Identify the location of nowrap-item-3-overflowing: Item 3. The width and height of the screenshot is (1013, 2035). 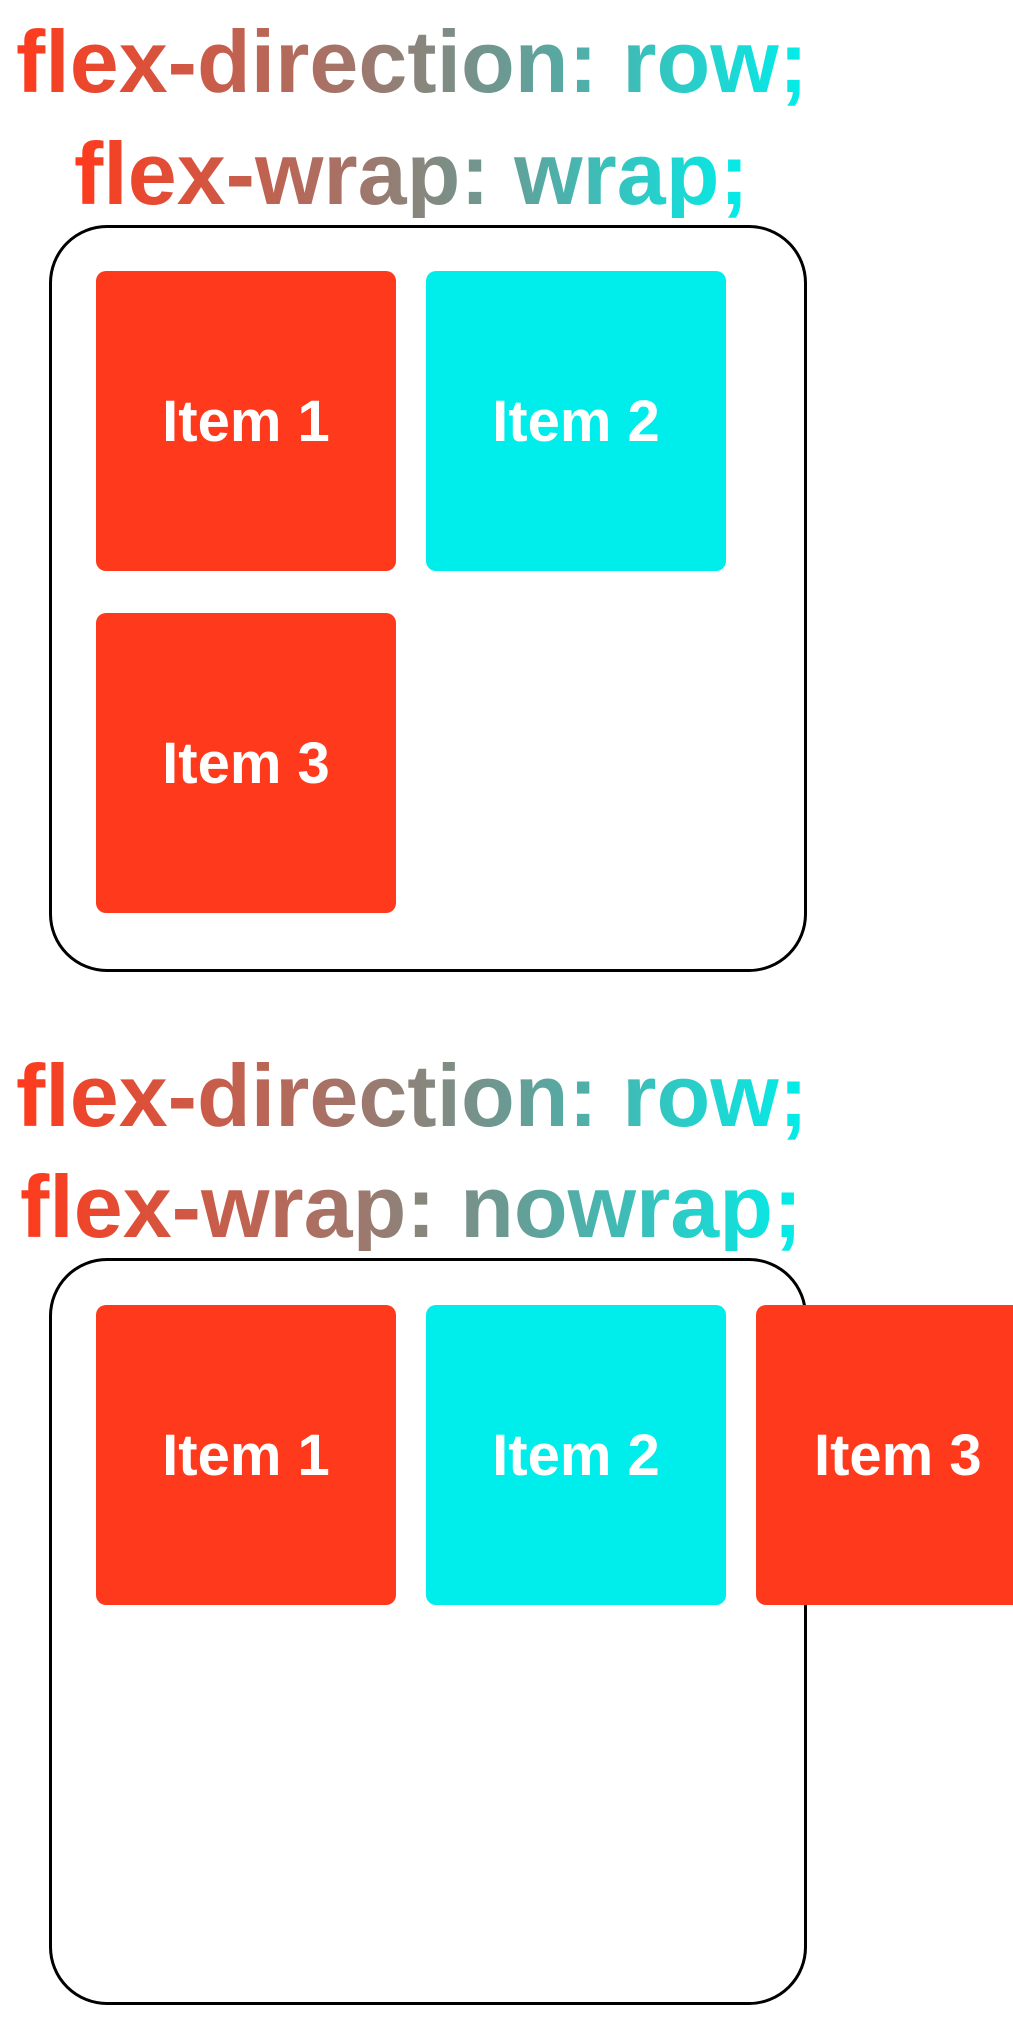
(884, 1455).